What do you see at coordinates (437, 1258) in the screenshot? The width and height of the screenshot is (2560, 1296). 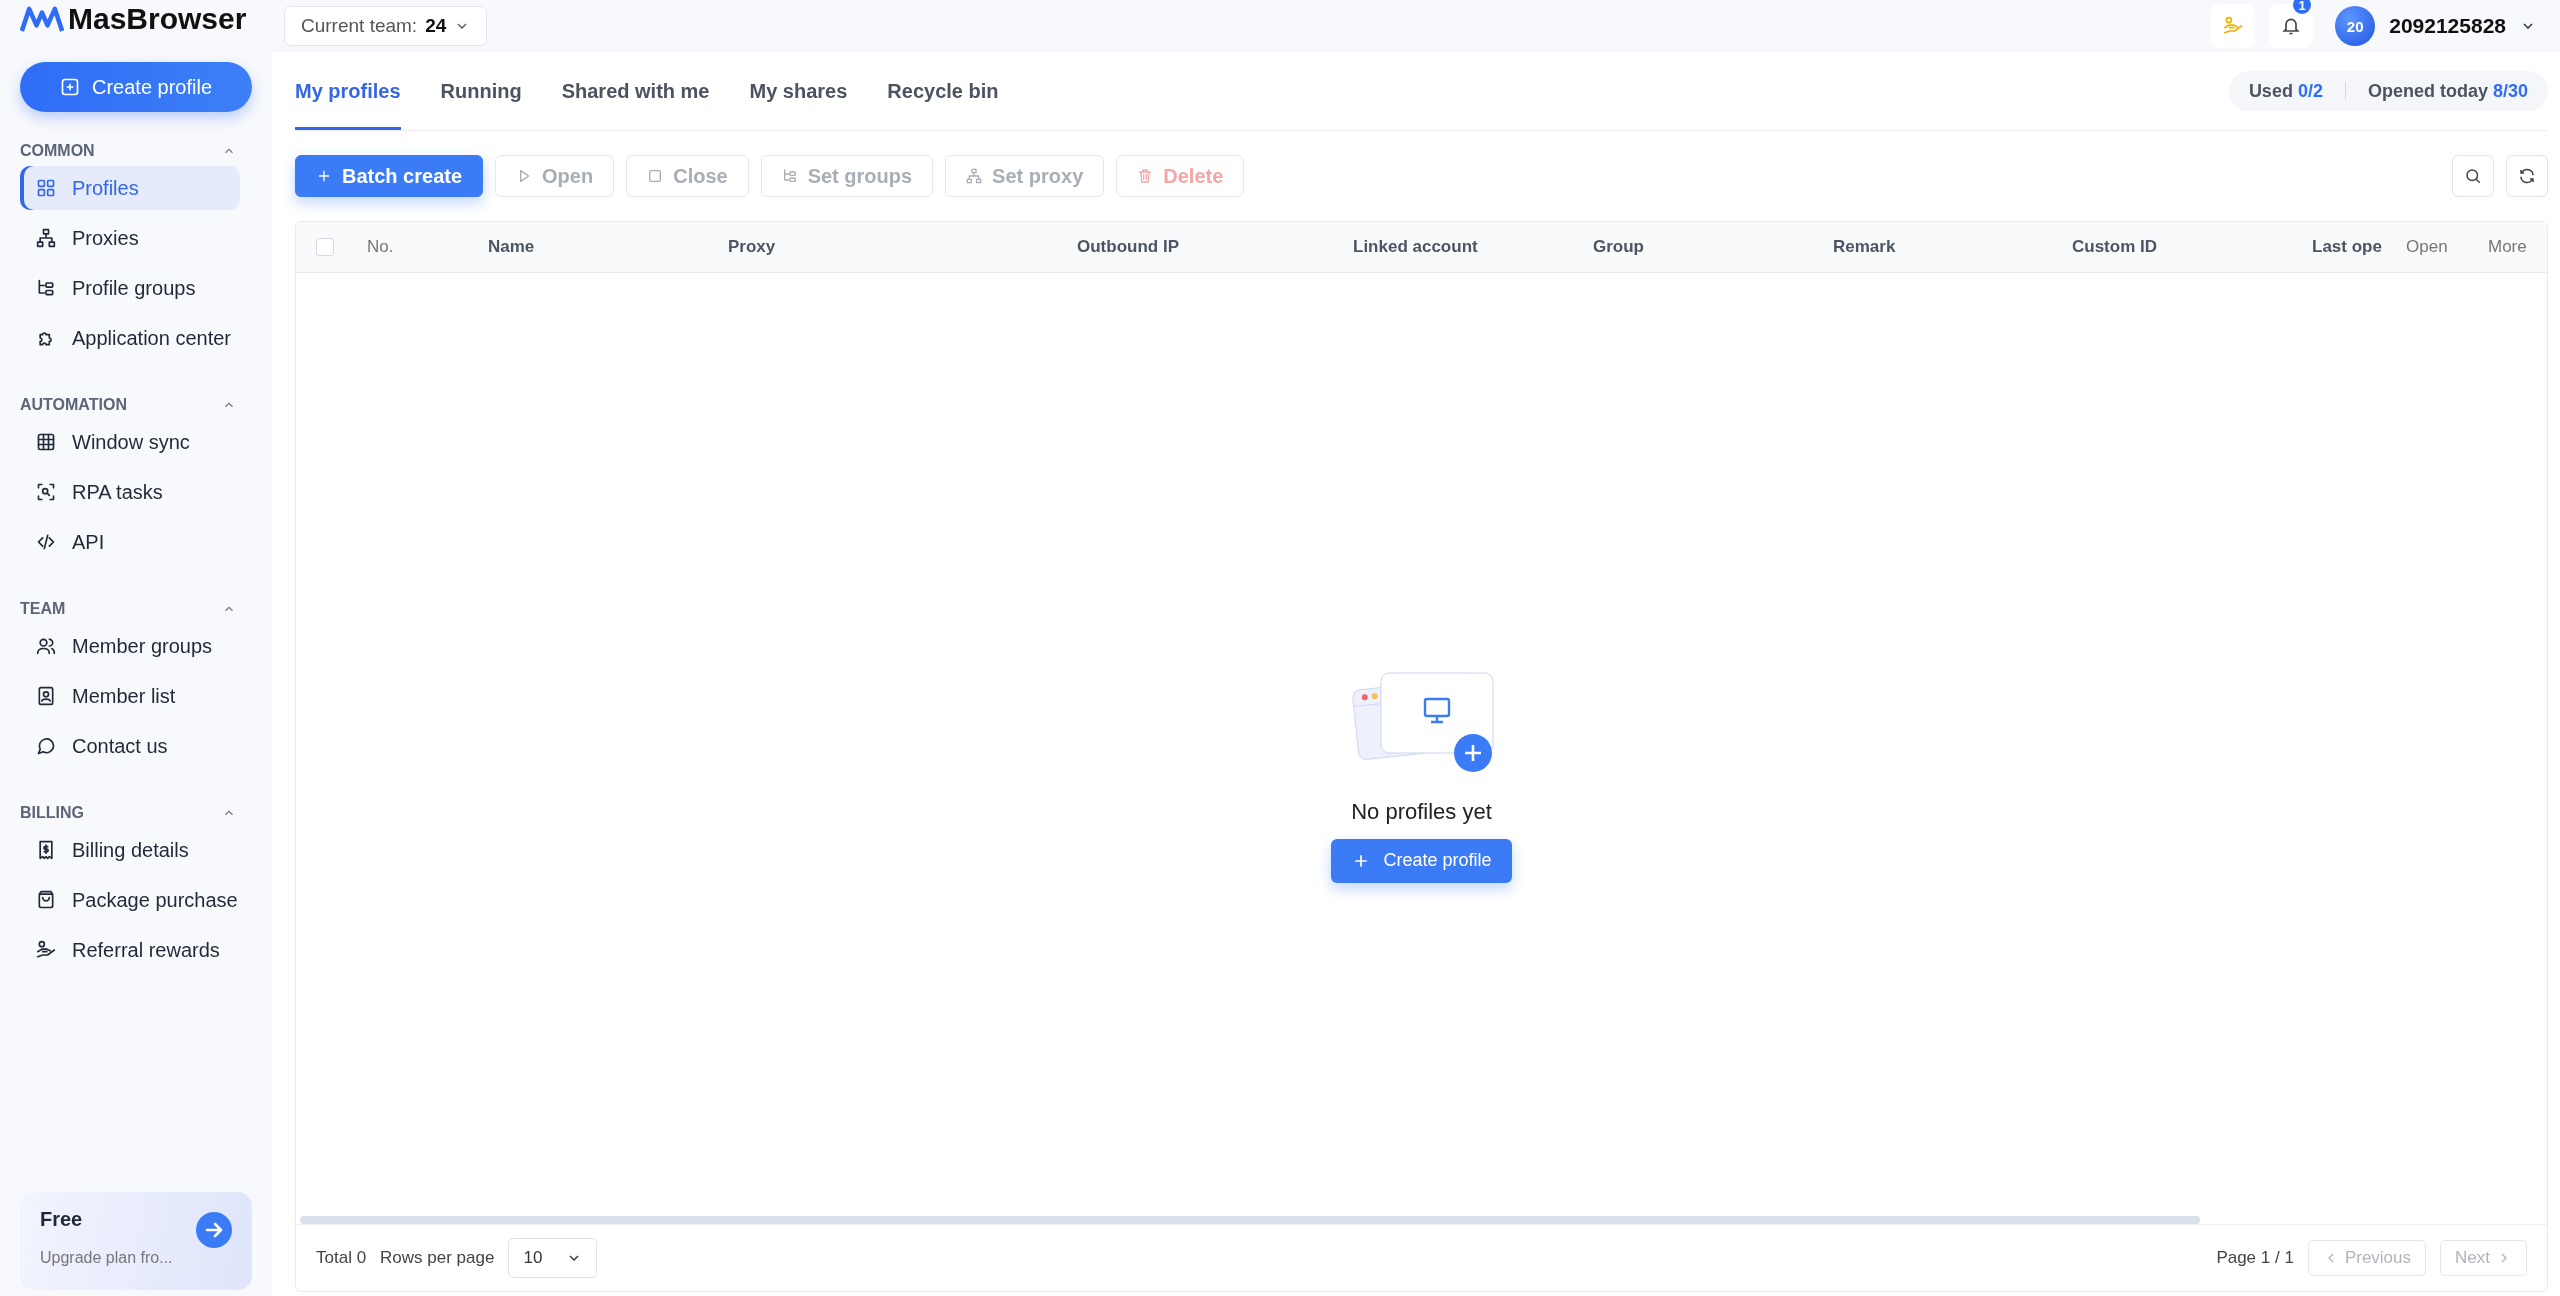 I see `rows-per-page-label: Rows per page` at bounding box center [437, 1258].